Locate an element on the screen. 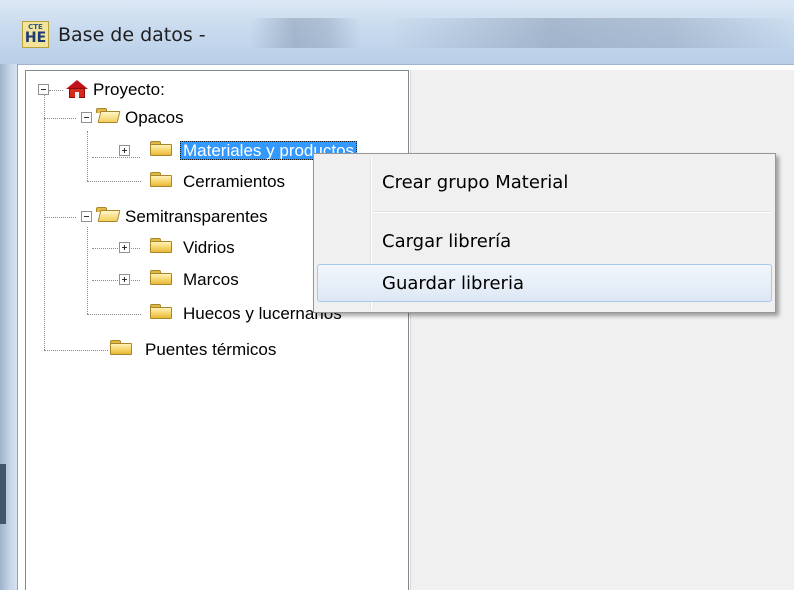 This screenshot has height=590, width=794. expand-marcos-button is located at coordinates (124, 279).